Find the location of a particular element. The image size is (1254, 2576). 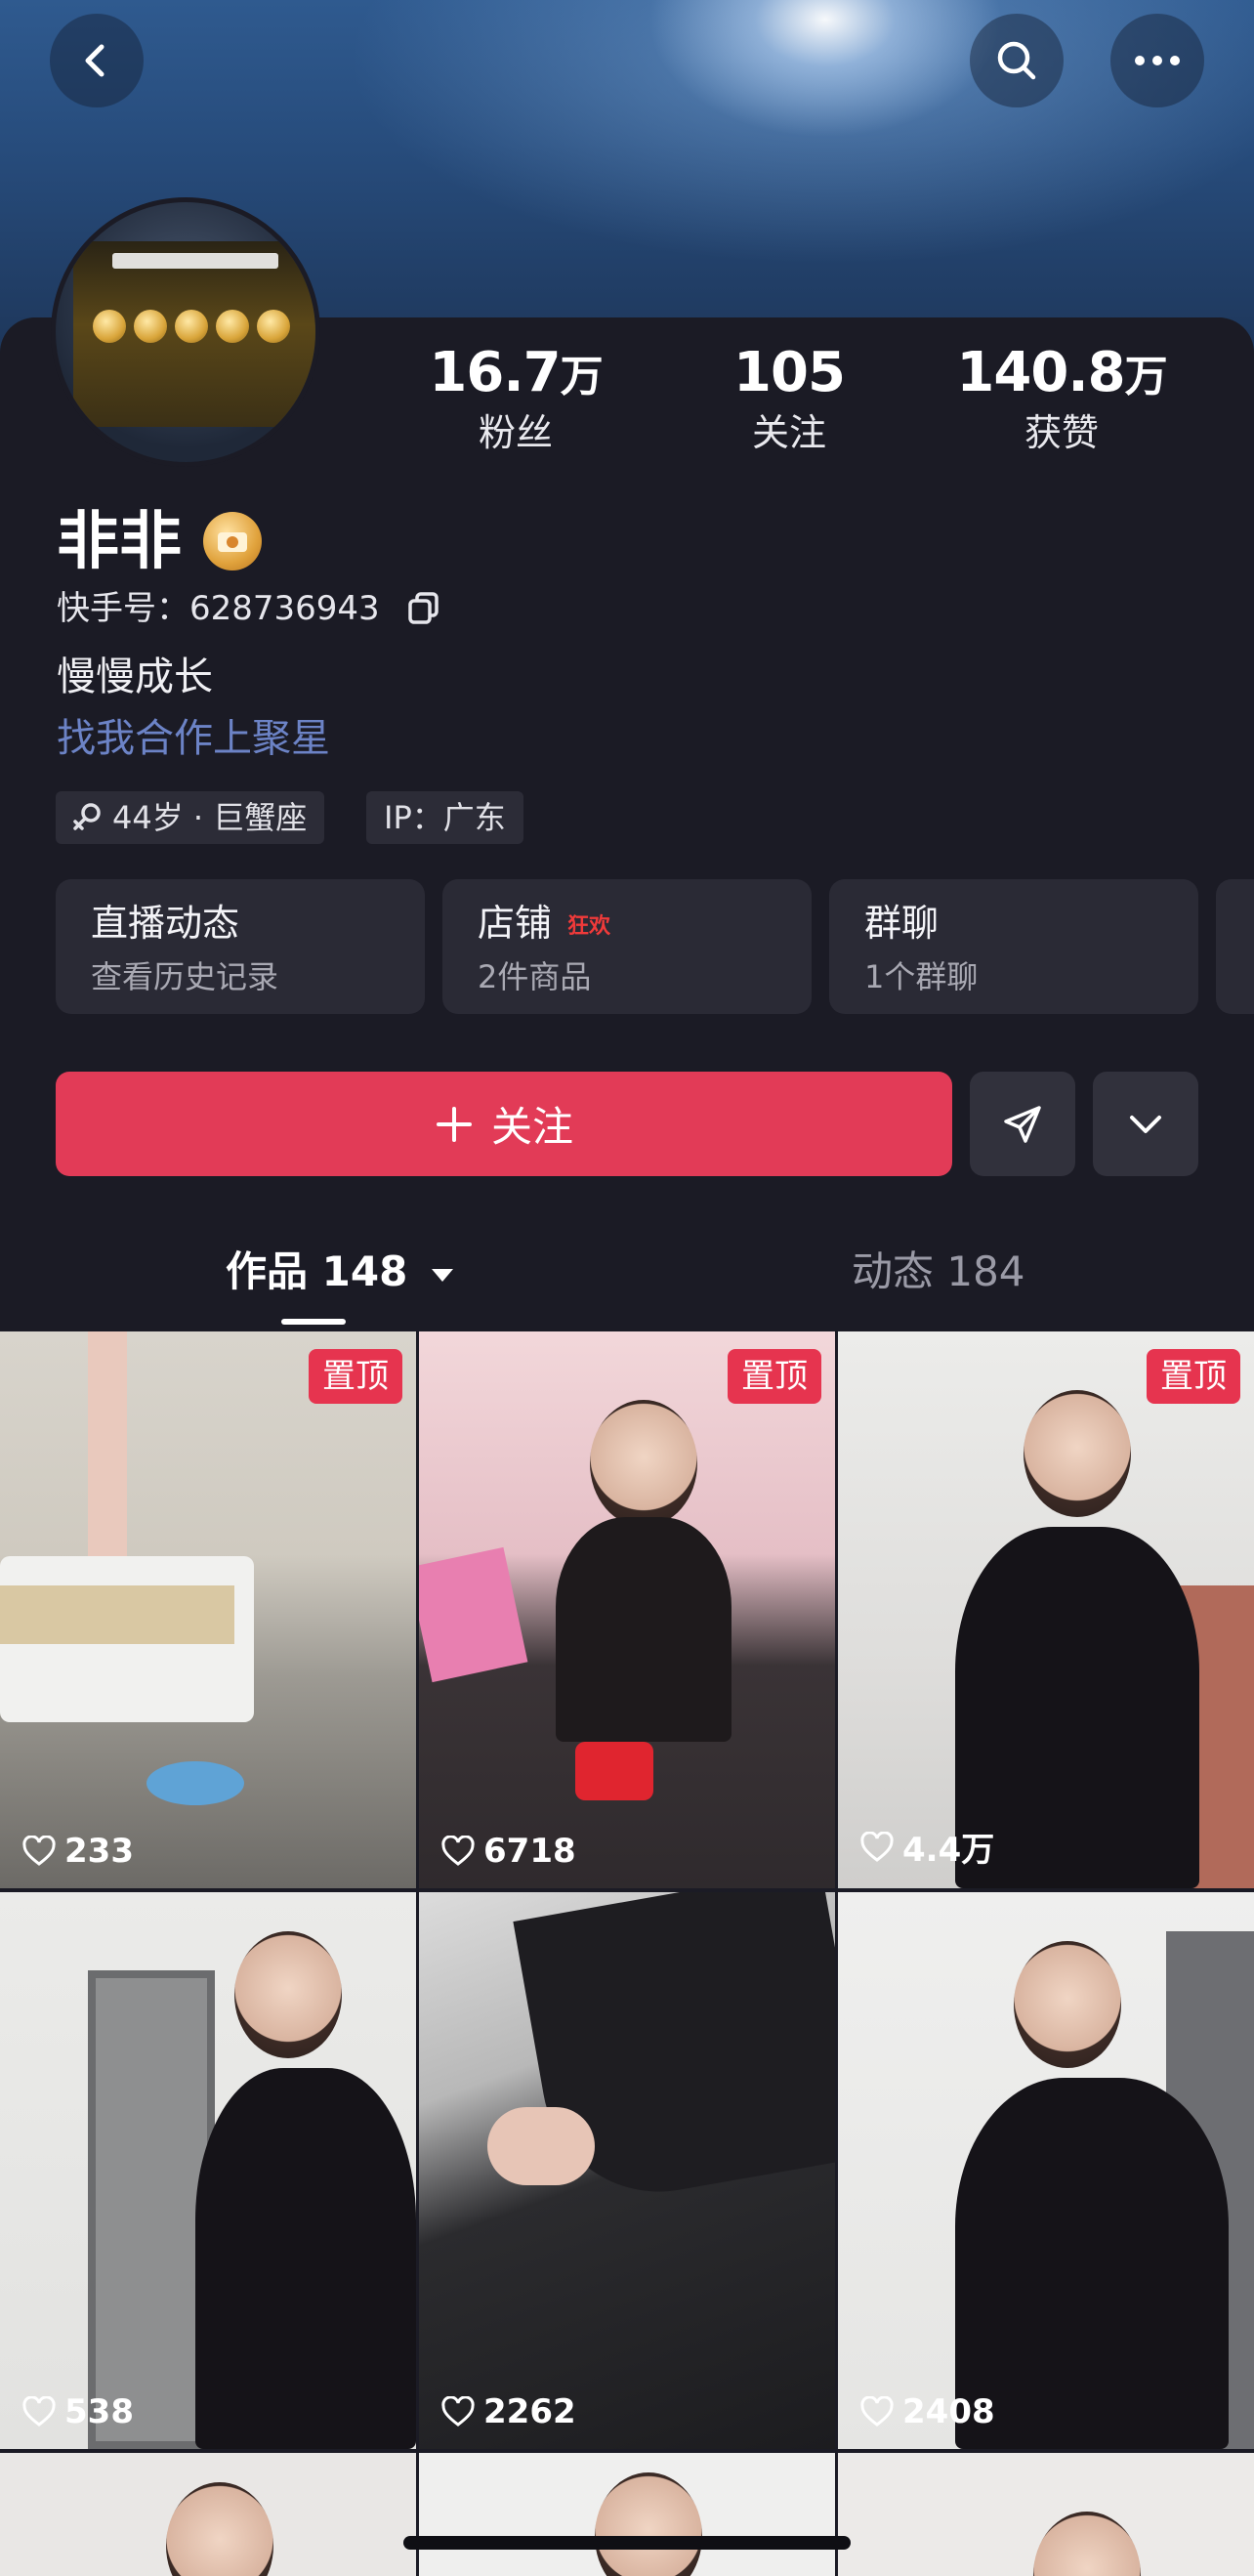

tab-indicator is located at coordinates (313, 1322).